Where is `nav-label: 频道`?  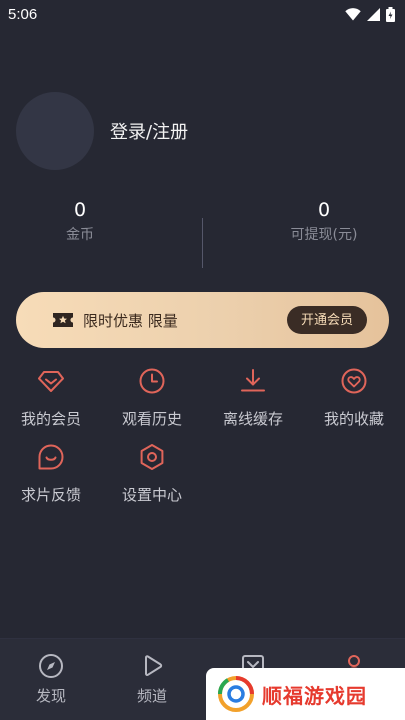 nav-label: 频道 is located at coordinates (151, 696).